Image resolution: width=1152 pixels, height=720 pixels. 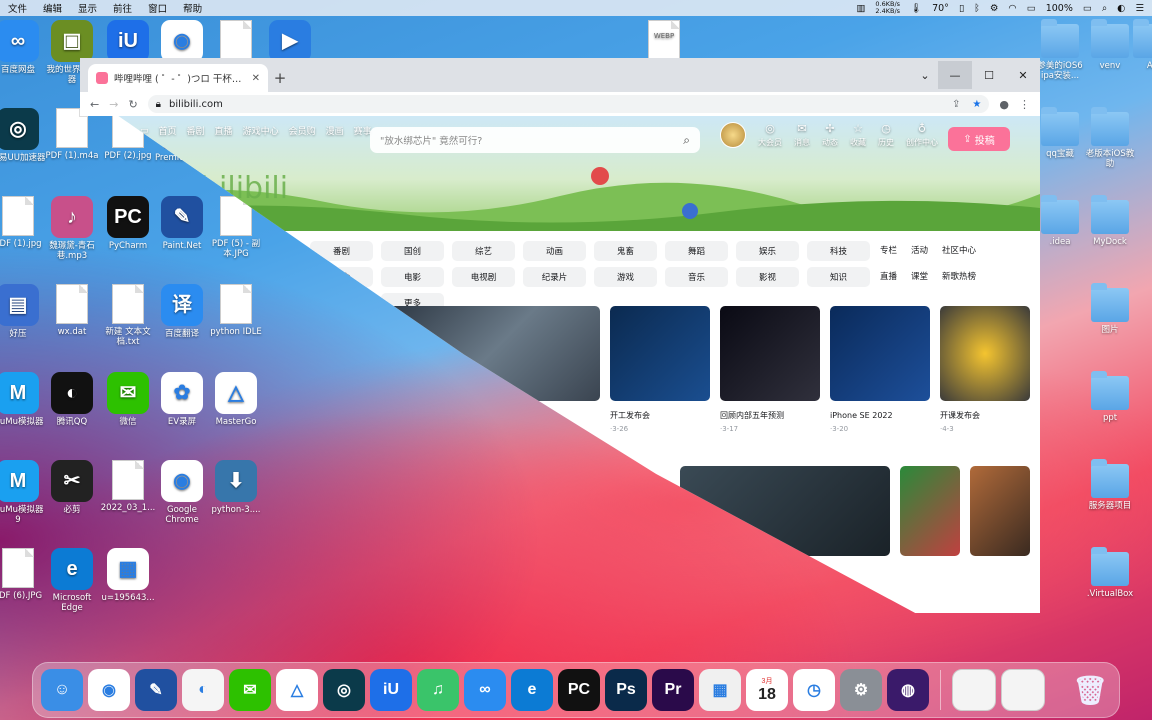 I want to click on desktop-folder: 服务器项目, so click(x=1110, y=485).